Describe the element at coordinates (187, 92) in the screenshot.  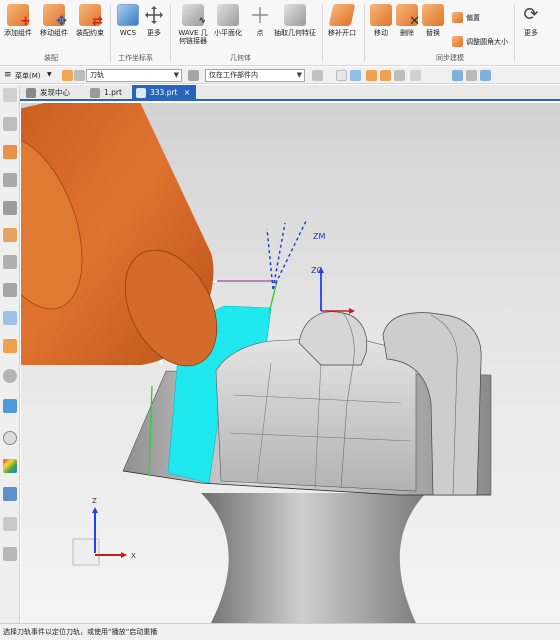
I see `close-icon: ×` at that location.